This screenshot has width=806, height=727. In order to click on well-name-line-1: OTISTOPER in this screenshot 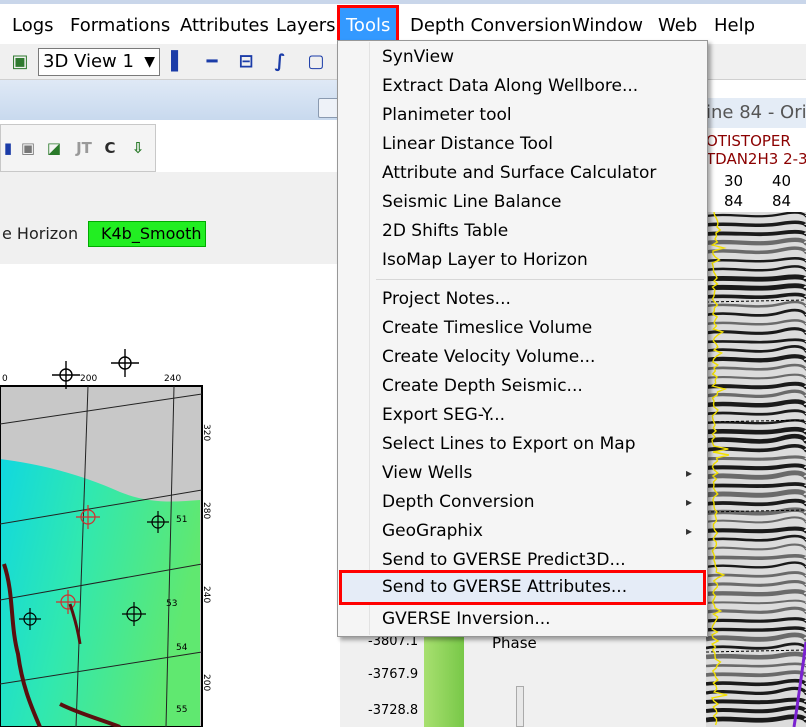, I will do `click(748, 141)`.